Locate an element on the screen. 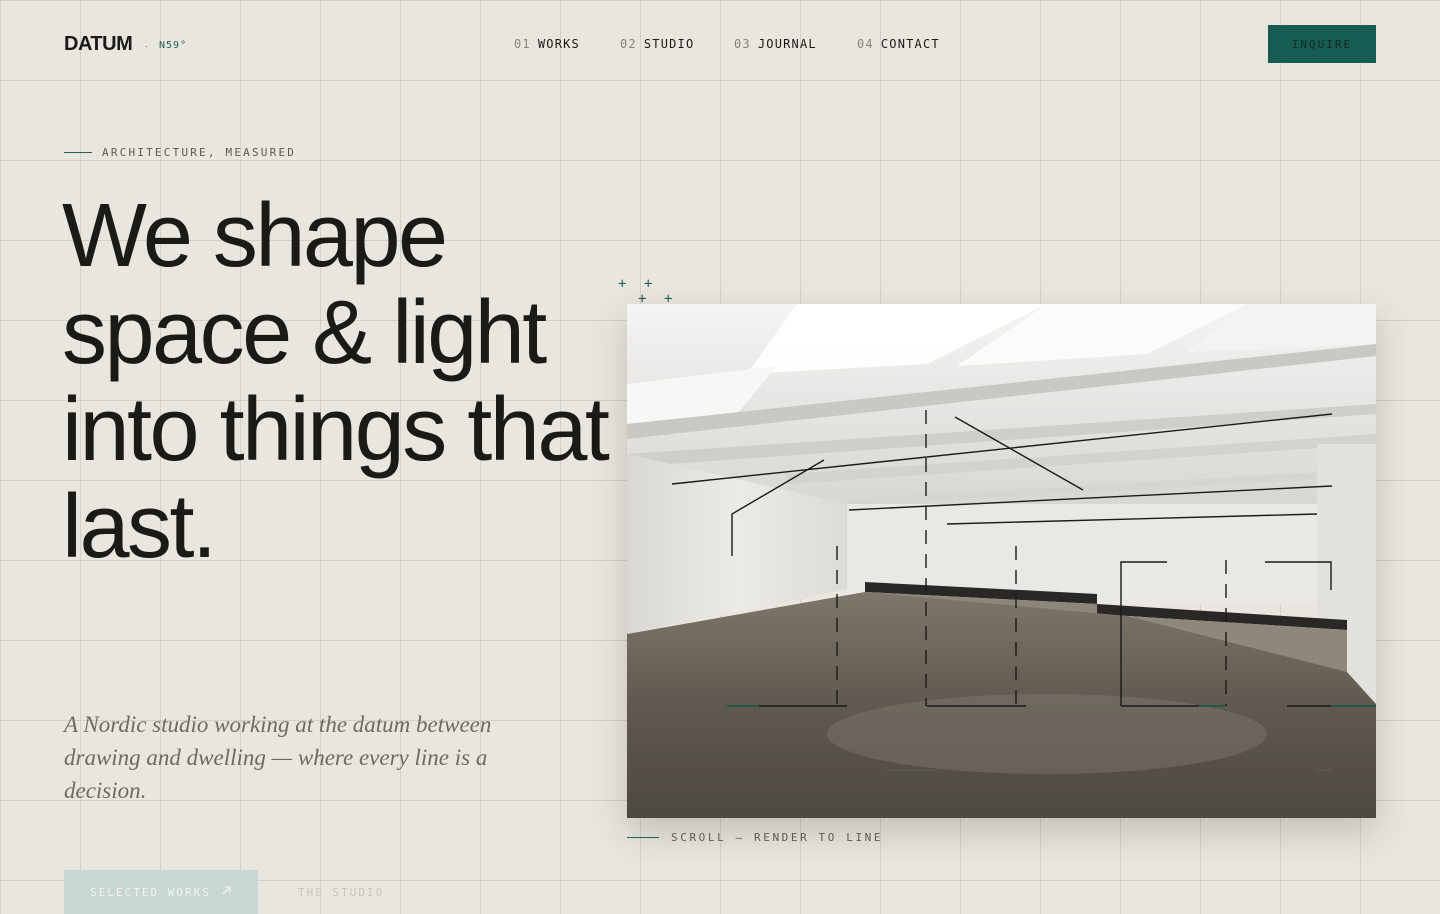 This screenshot has height=914, width=1440. nav-item-journal: 03 JOURNAL is located at coordinates (775, 44).